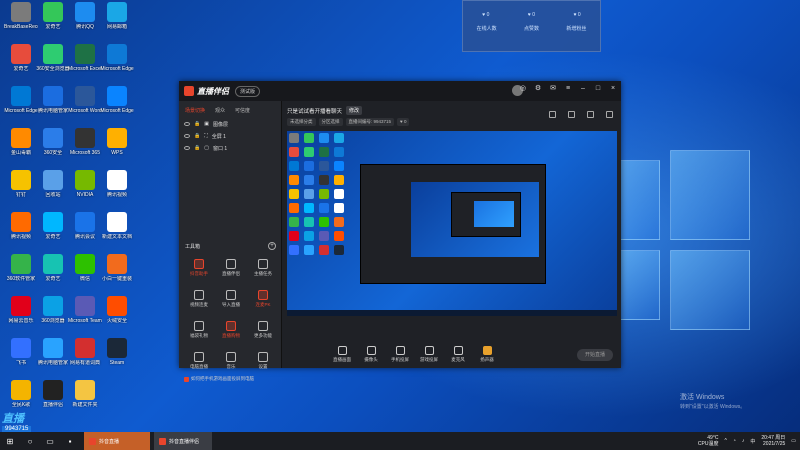  I want to click on notification-icon: ▭, so click(793, 441).